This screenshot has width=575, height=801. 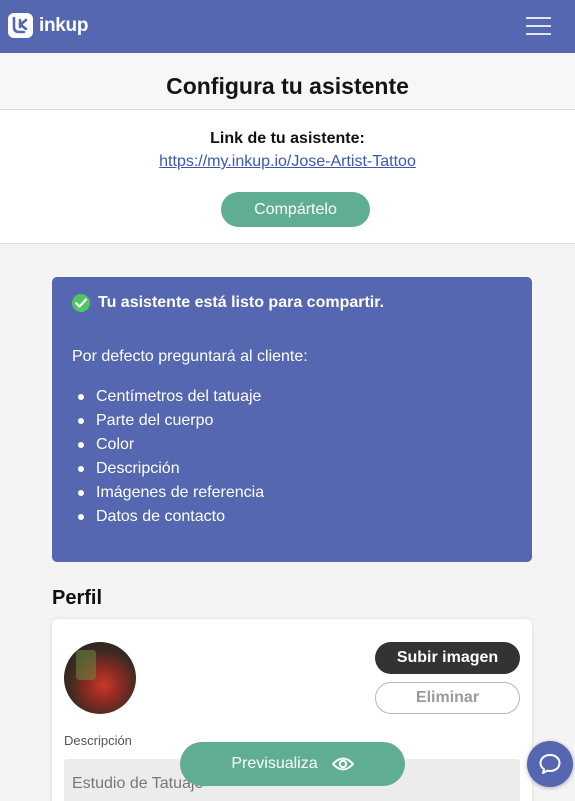 I want to click on ready-status: Tu asistente está listo para compartir., so click(x=228, y=303).